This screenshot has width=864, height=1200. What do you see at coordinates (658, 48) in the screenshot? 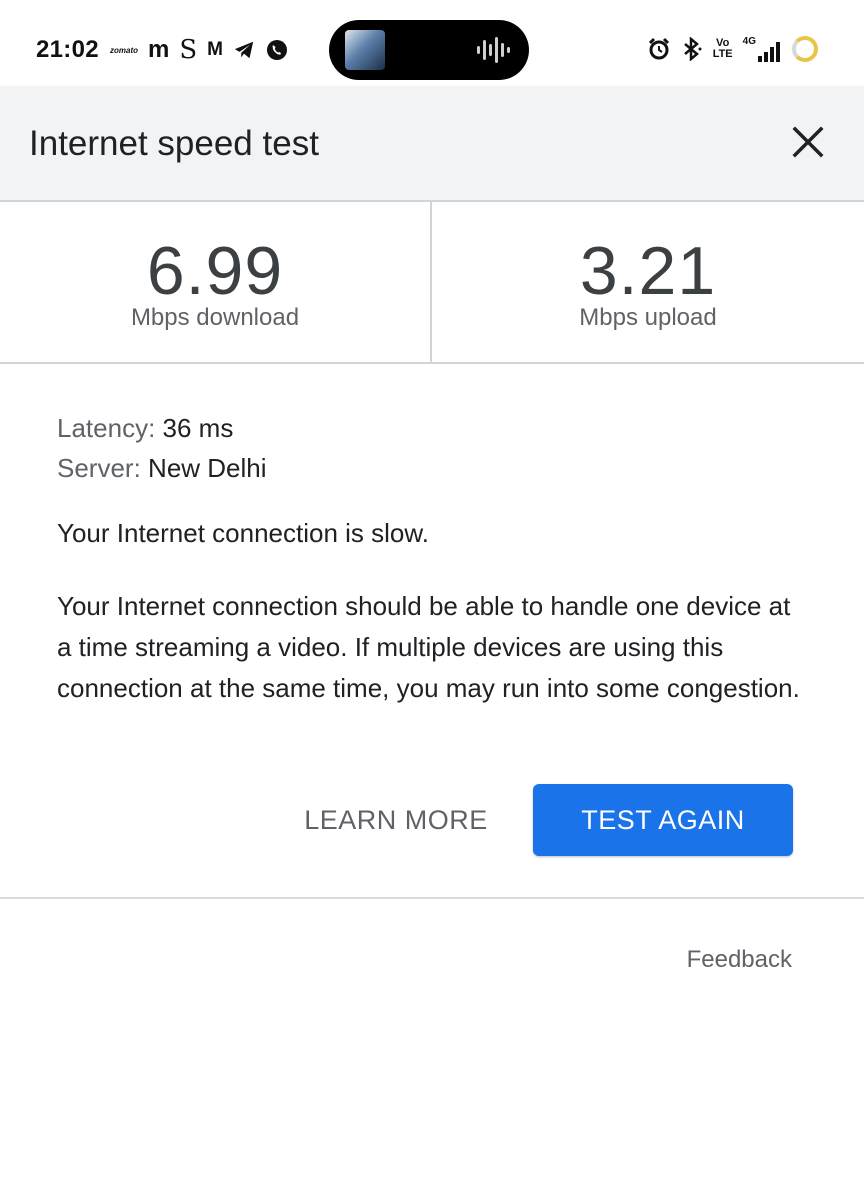
I see `alarm-icon` at bounding box center [658, 48].